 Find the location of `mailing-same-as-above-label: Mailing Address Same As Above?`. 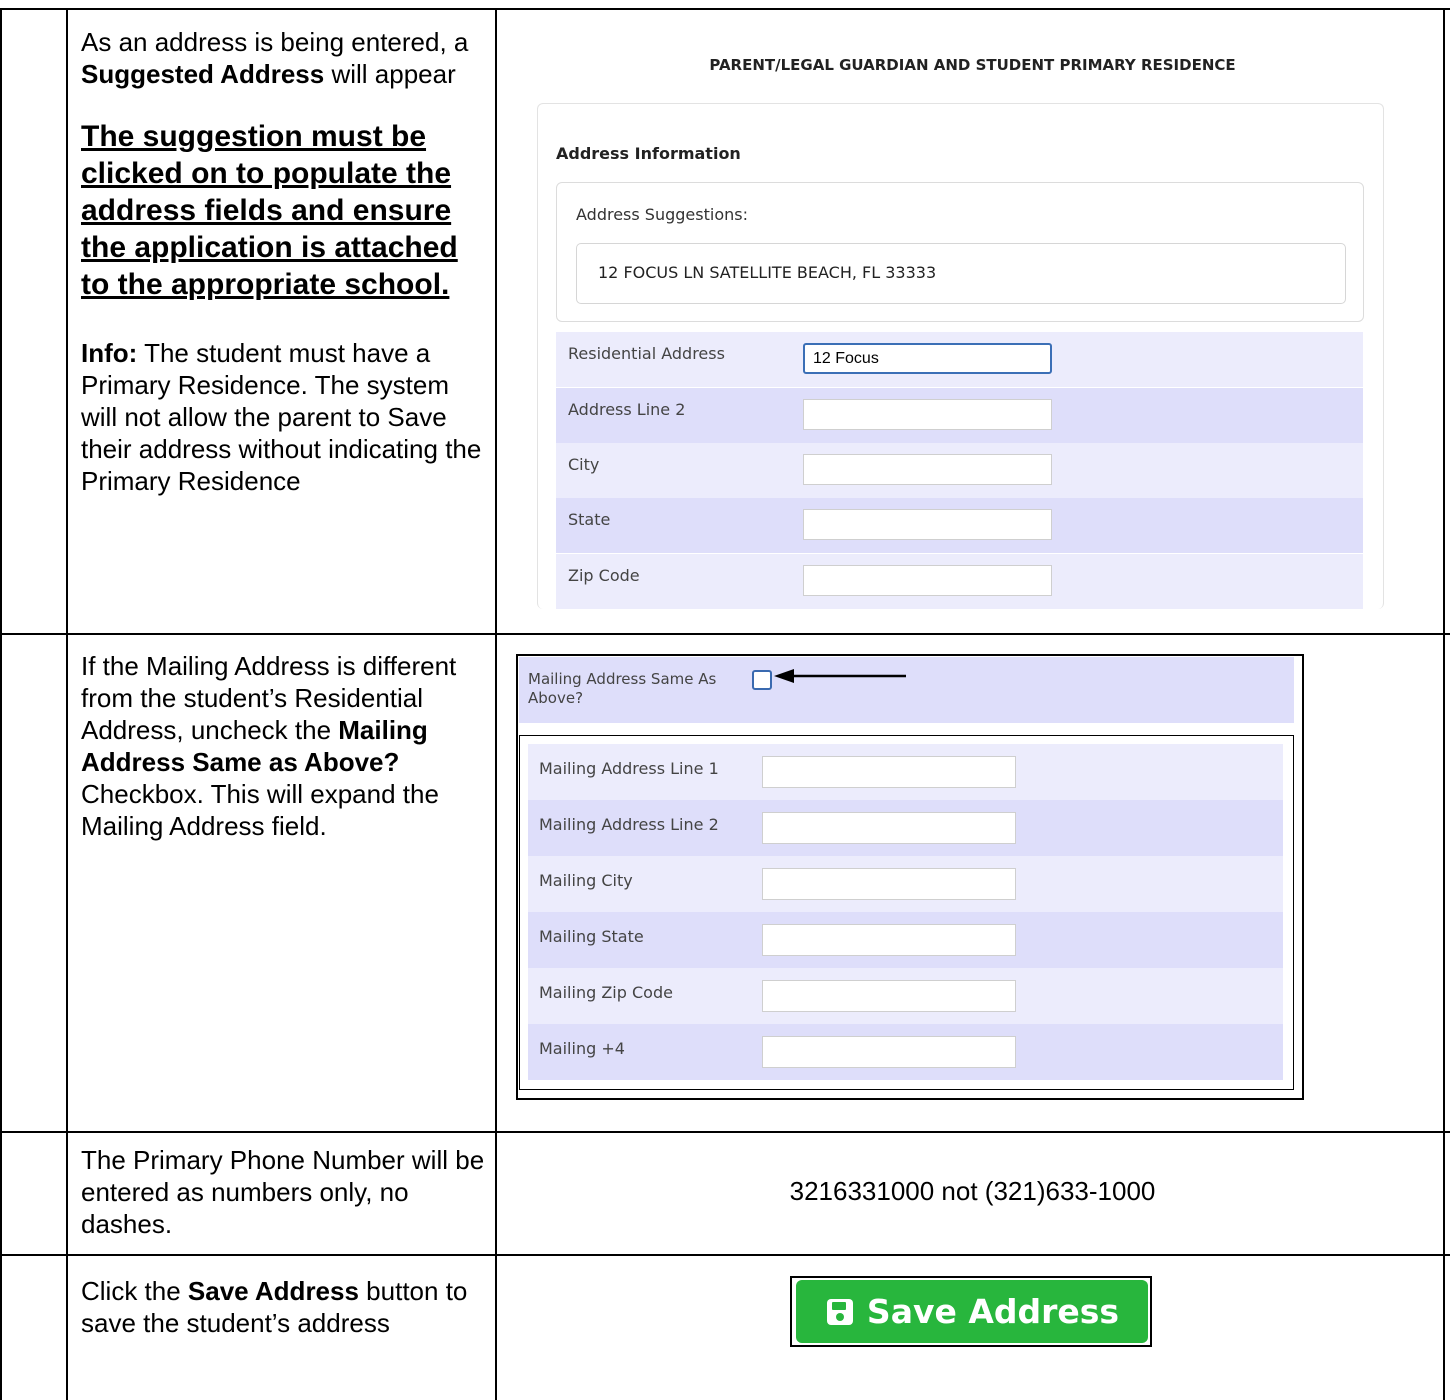

mailing-same-as-above-label: Mailing Address Same As Above? is located at coordinates (622, 688).